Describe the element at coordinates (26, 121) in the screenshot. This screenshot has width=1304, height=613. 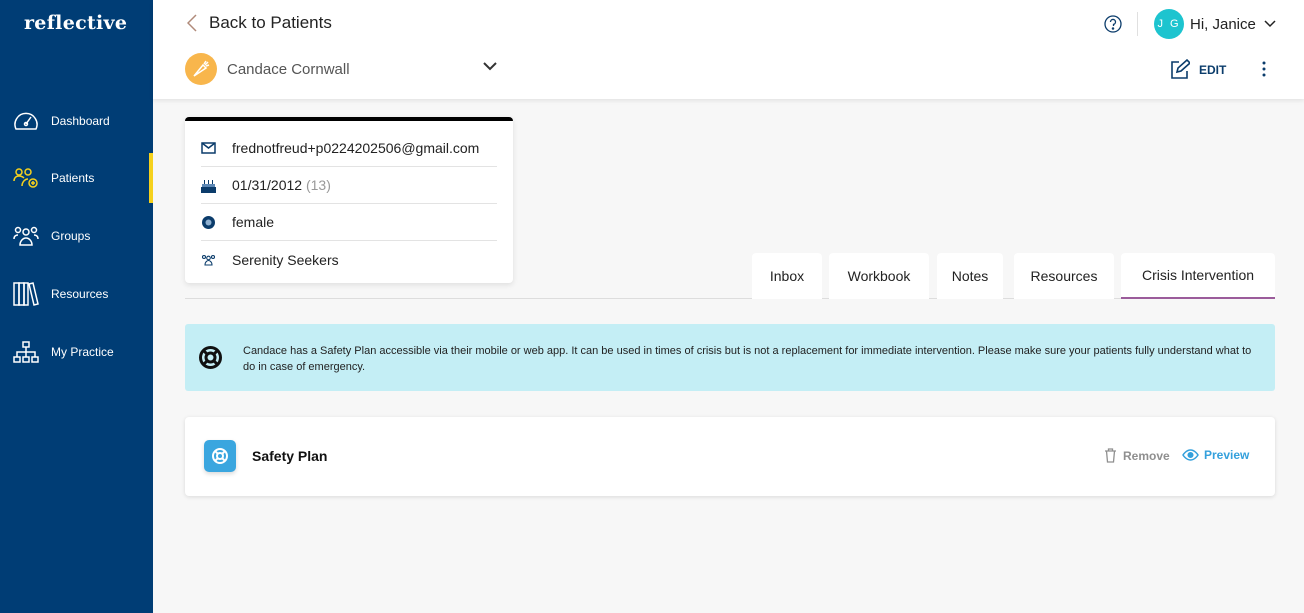
I see `dashboard-icon` at that location.